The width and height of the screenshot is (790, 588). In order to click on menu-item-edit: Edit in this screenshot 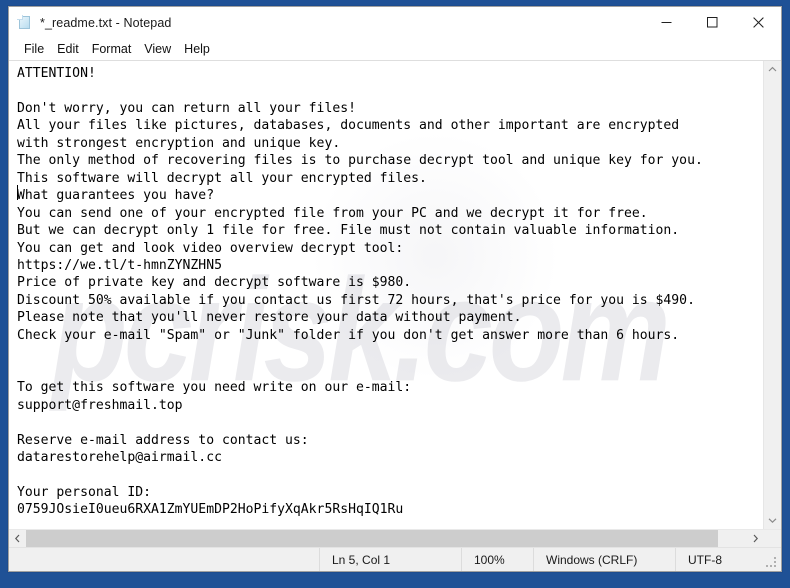, I will do `click(68, 49)`.